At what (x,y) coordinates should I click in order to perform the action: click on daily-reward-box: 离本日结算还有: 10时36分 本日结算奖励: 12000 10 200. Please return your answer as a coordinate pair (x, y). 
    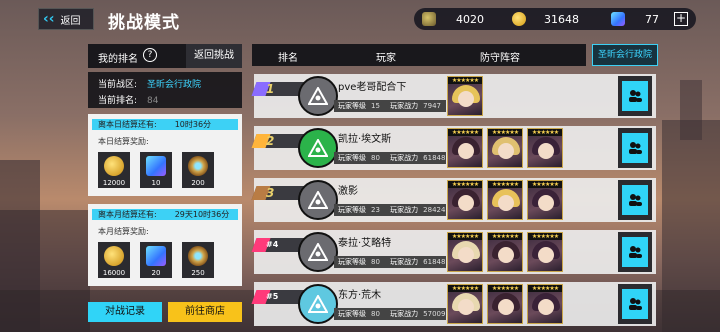
    Looking at the image, I should click on (165, 155).